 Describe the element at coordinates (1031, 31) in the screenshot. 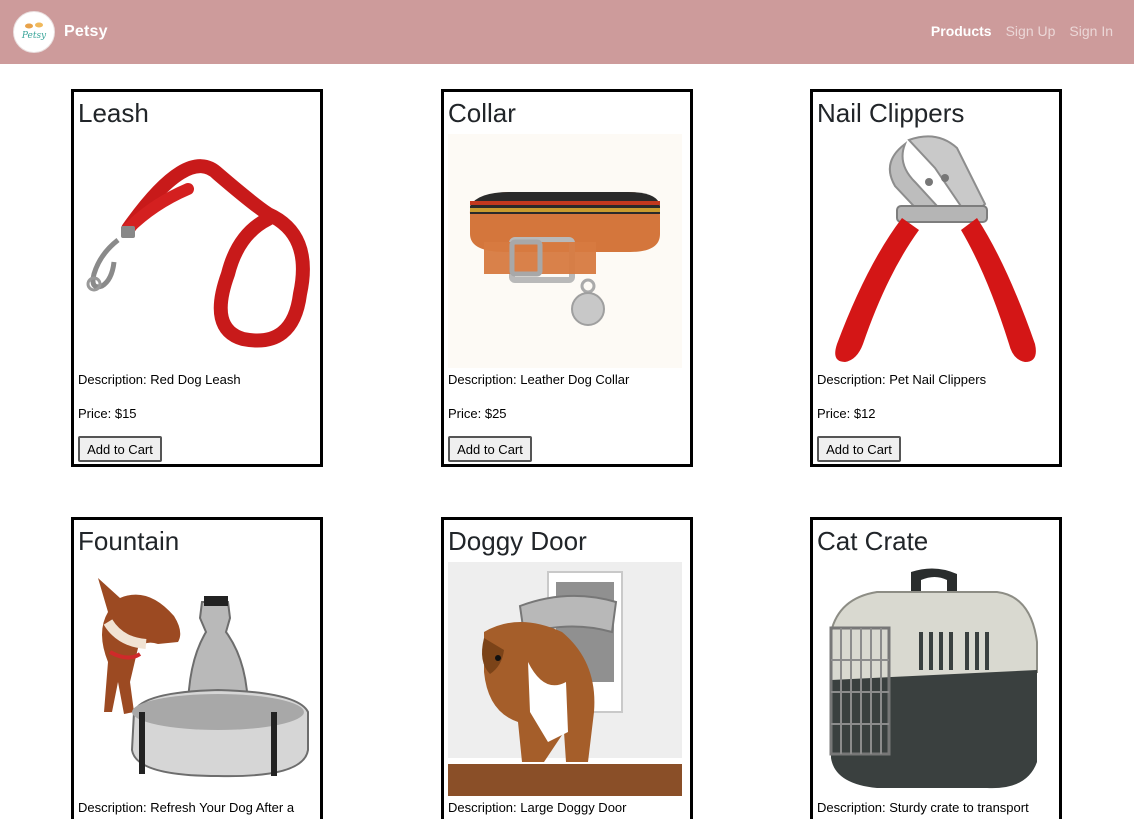

I see `nav-link-sign-up: Sign Up` at that location.